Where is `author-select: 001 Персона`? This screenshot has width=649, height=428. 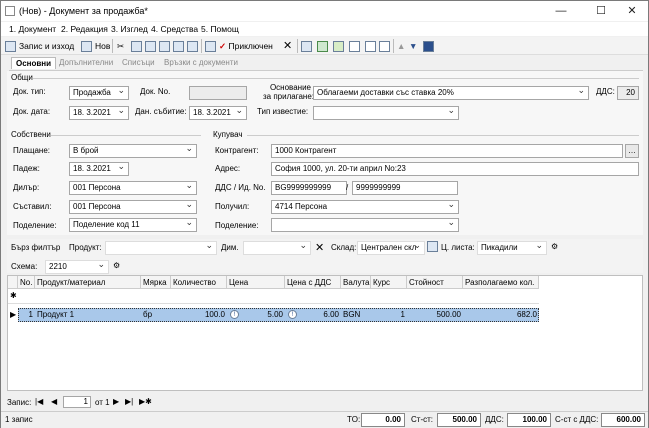 author-select: 001 Персона is located at coordinates (133, 207).